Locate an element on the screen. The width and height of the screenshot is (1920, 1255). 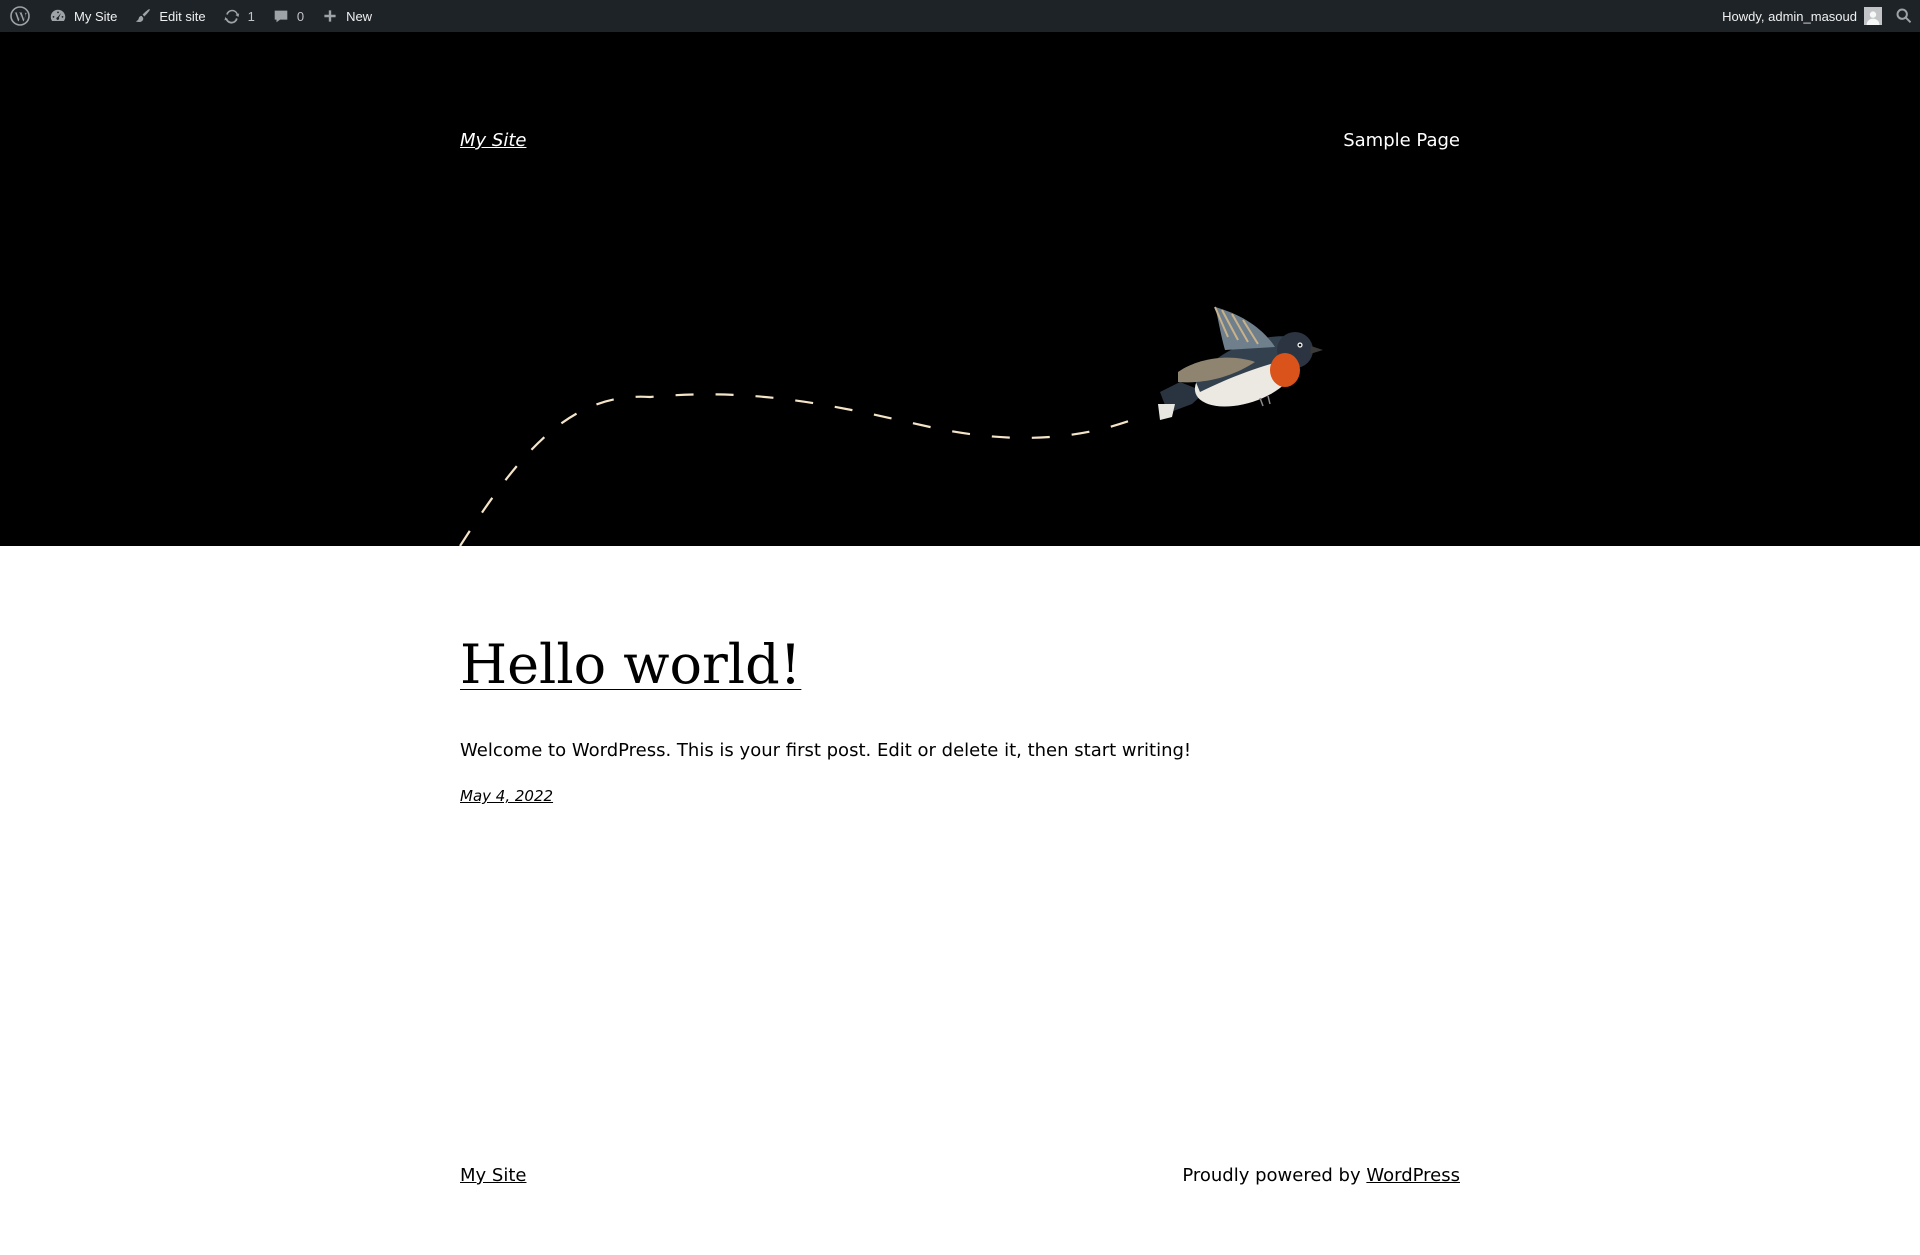
admin-bar-account: Howdy, admin_masoud is located at coordinates (1802, 16).